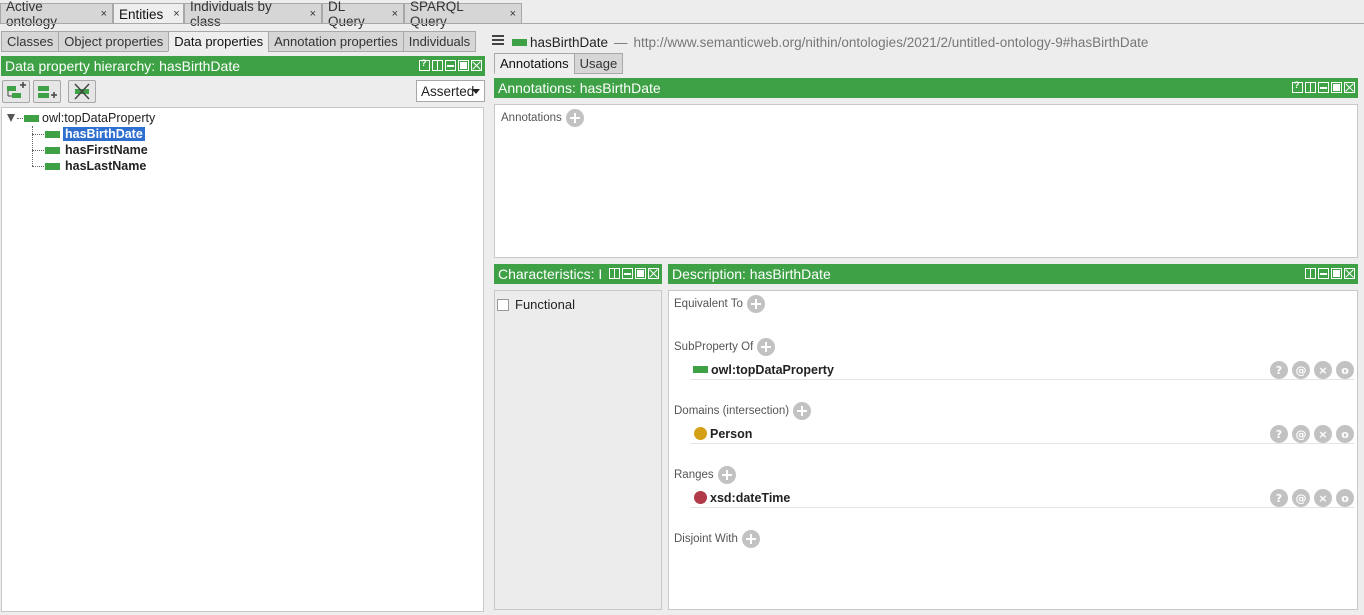  What do you see at coordinates (346, 14) in the screenshot?
I see `tab-label: DL Query` at bounding box center [346, 14].